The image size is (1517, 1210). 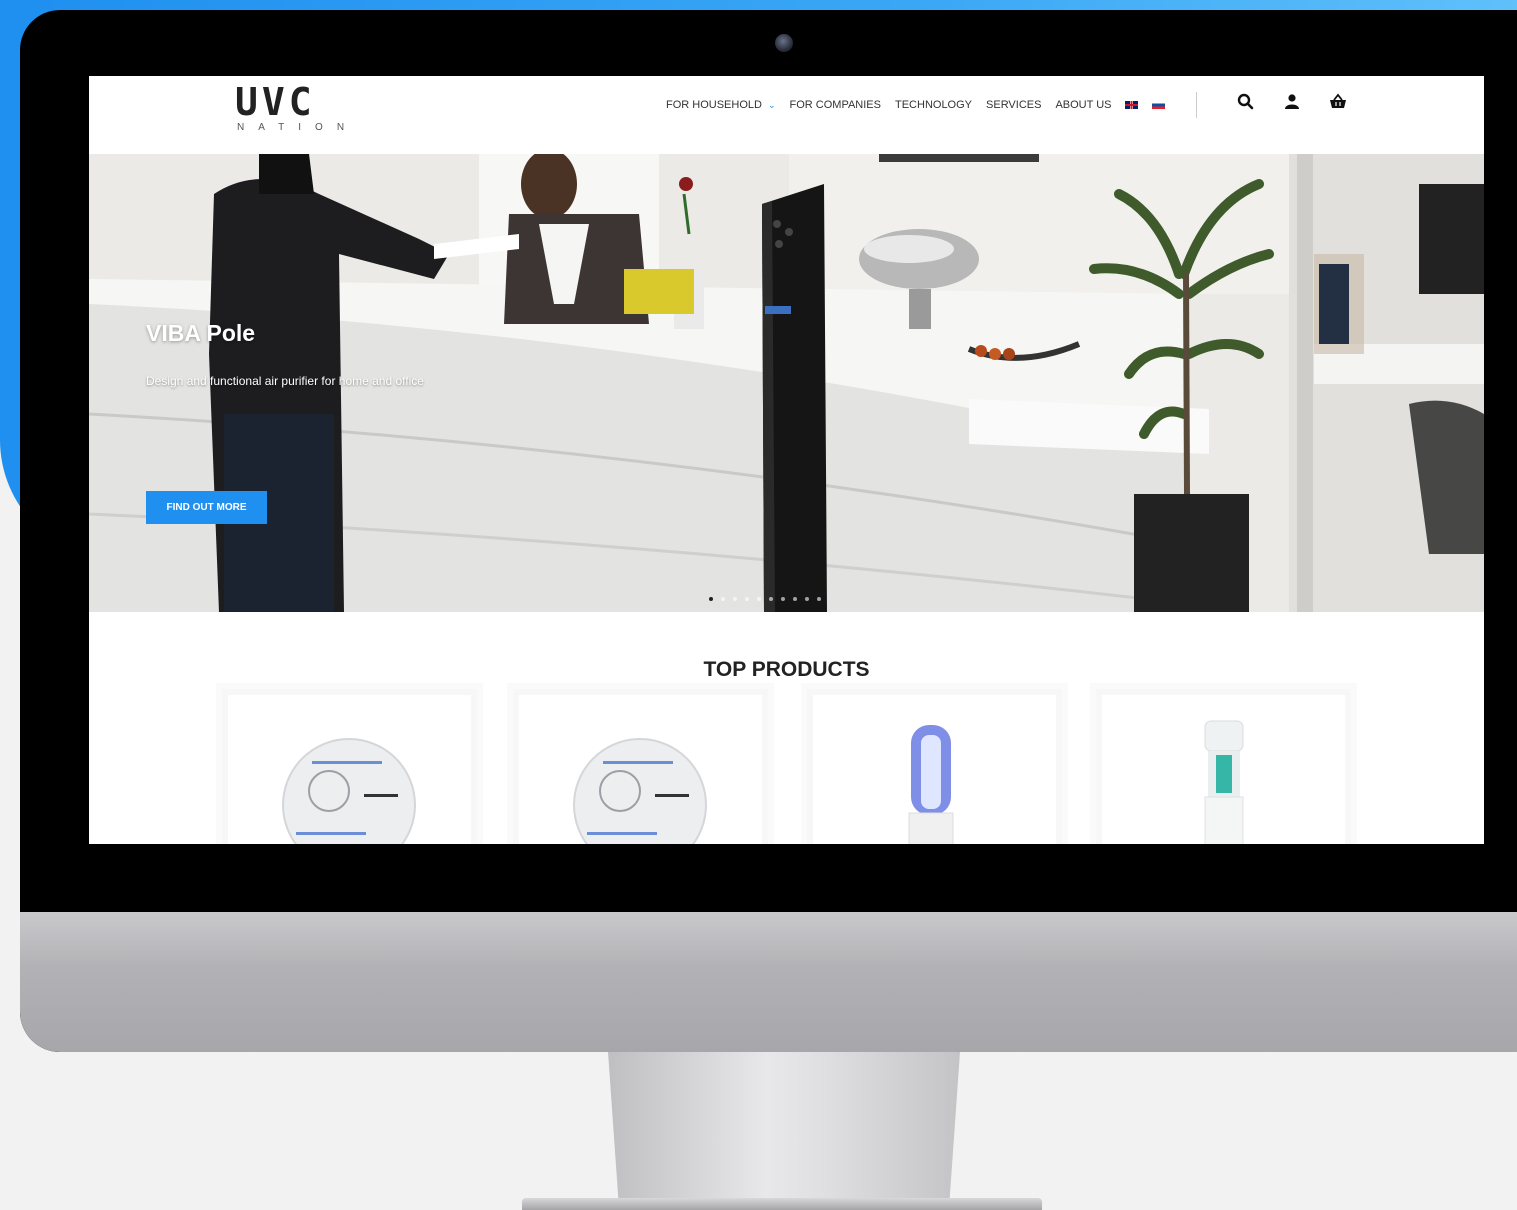 I want to click on nav-about-us: ABOUT US, so click(x=1083, y=105).